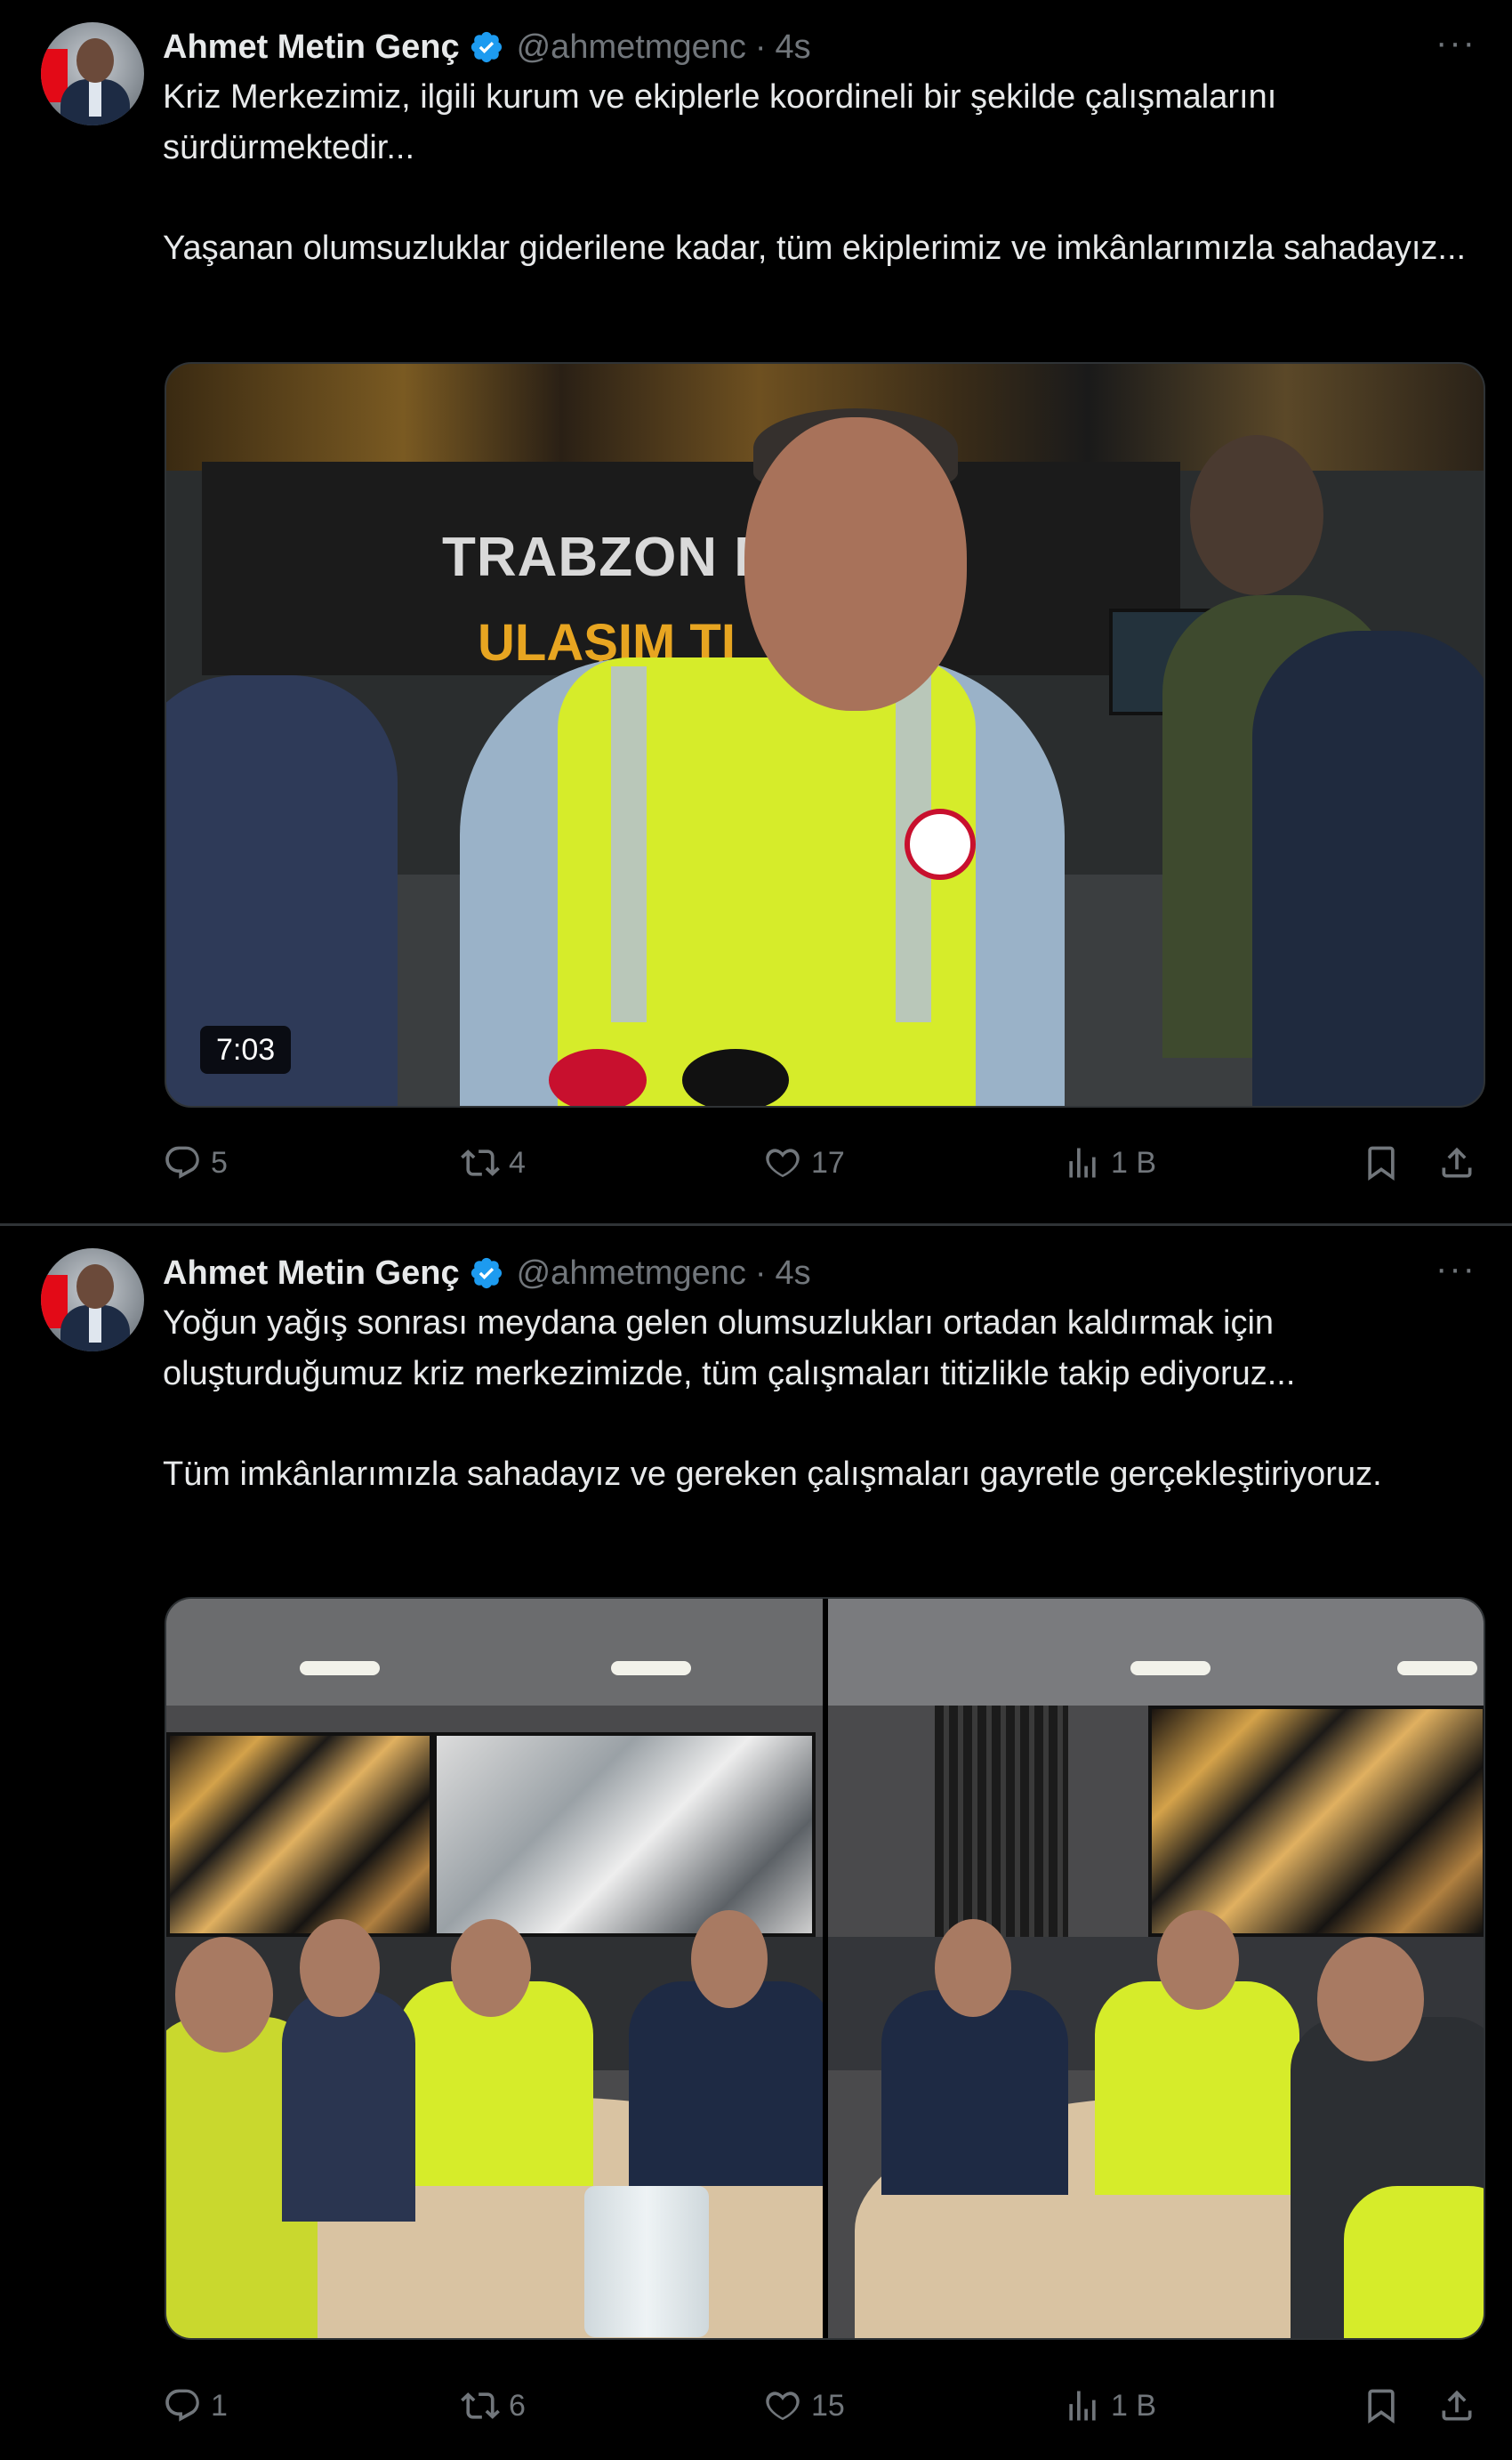 The height and width of the screenshot is (2460, 1512). Describe the element at coordinates (941, 845) in the screenshot. I see `logo-badge` at that location.